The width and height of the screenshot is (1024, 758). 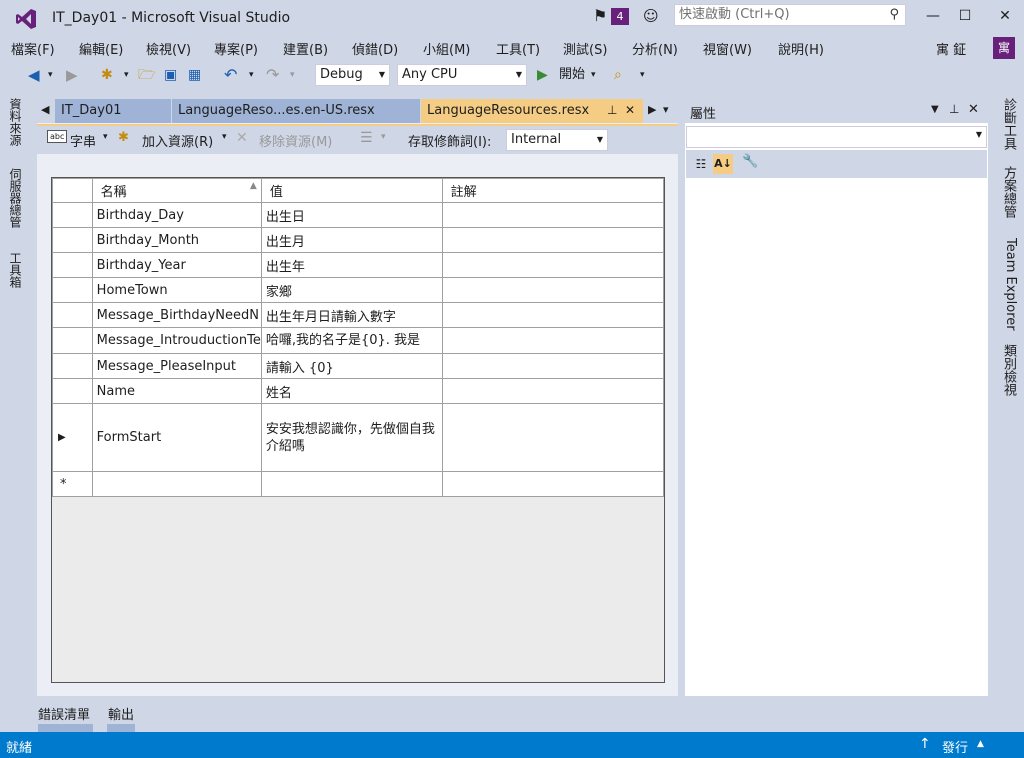 What do you see at coordinates (965, 16) in the screenshot?
I see `maximize-button: ☐` at bounding box center [965, 16].